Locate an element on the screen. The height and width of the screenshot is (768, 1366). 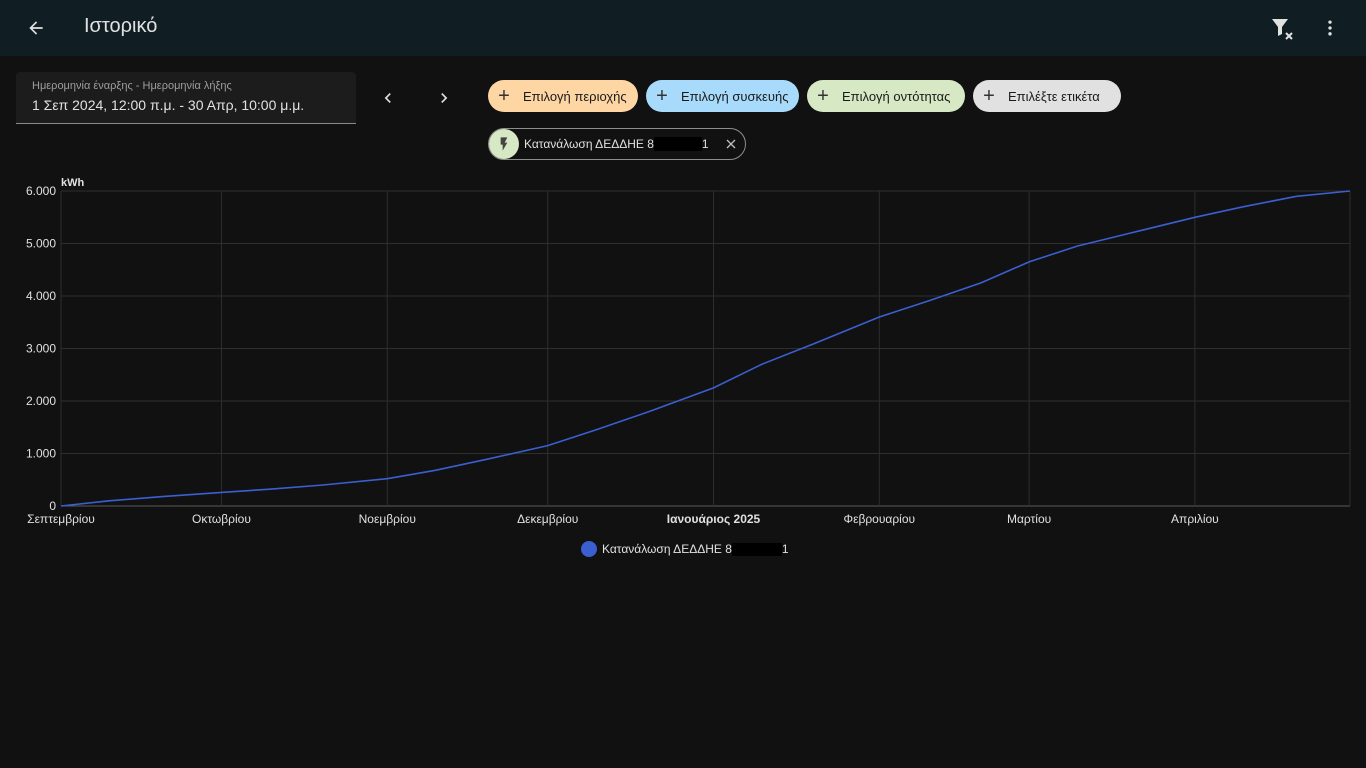
clear-filters-button is located at coordinates (1282, 28).